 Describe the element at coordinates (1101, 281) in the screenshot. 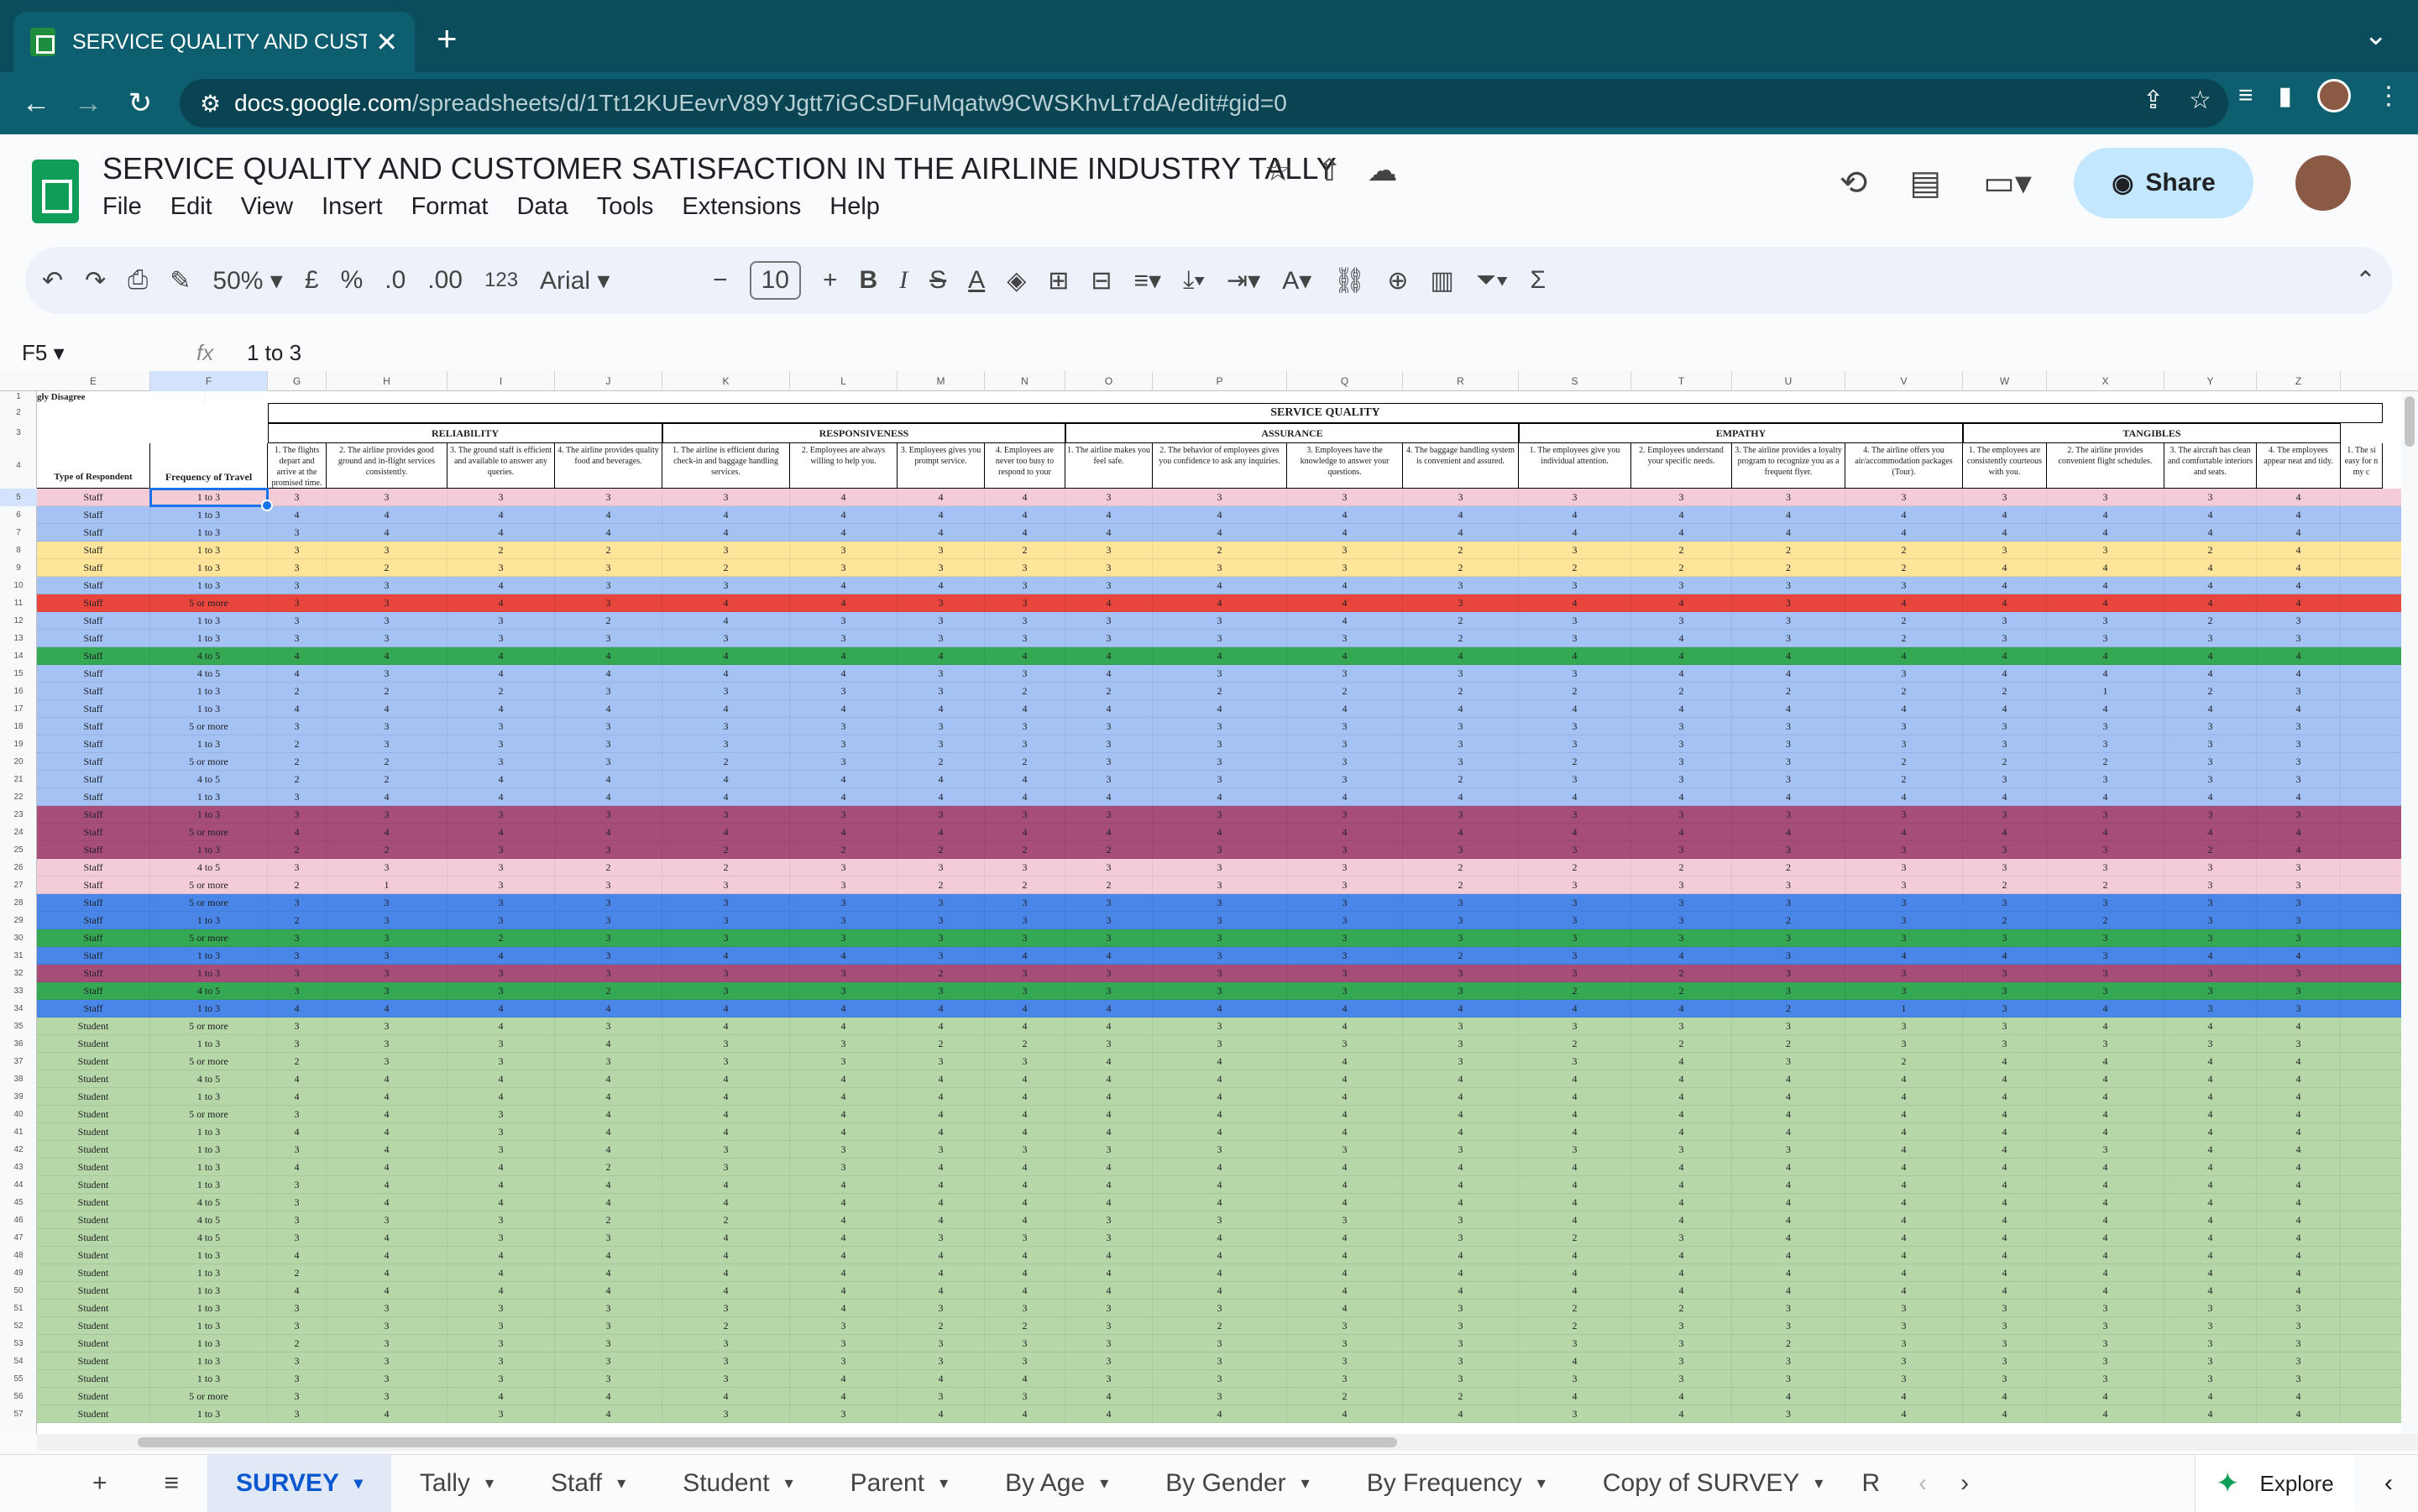

I see `merge-cells-icon: ⊟` at that location.